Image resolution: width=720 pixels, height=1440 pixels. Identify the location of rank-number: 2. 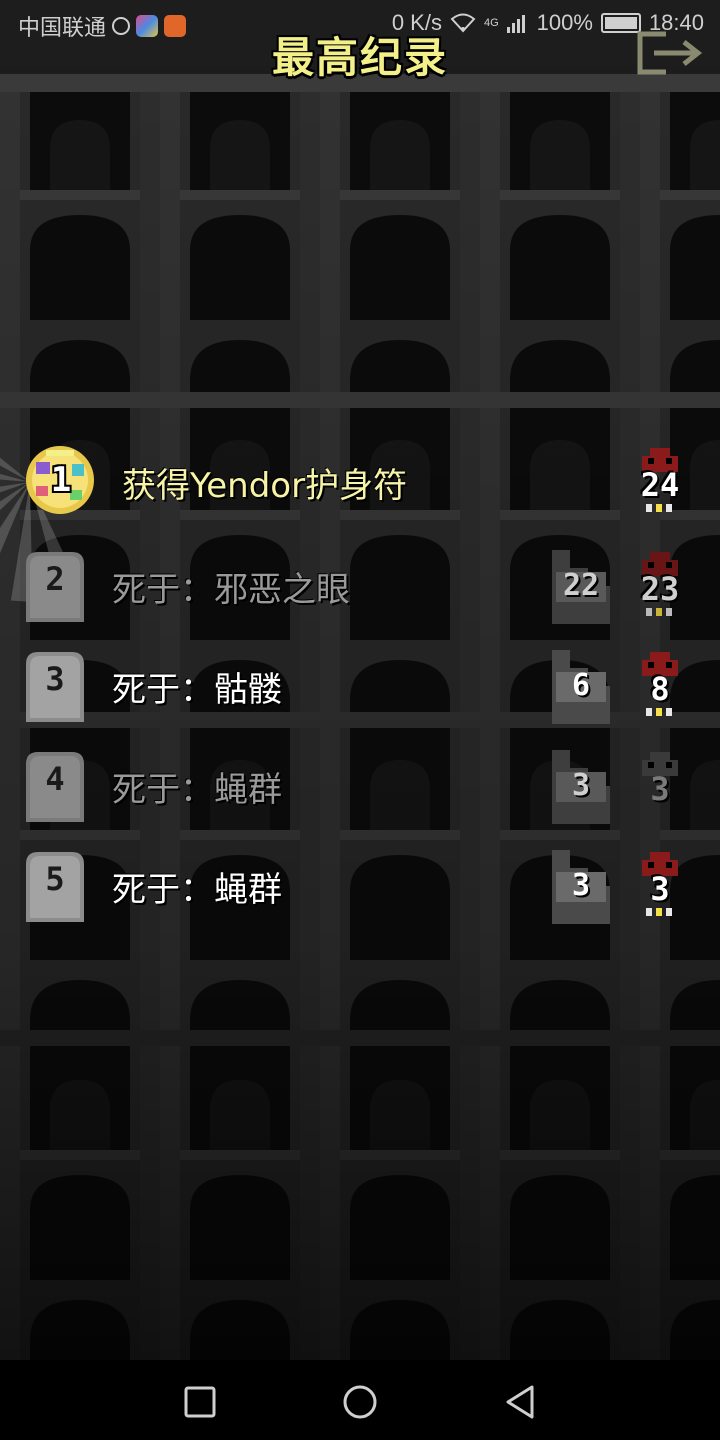
(55, 579).